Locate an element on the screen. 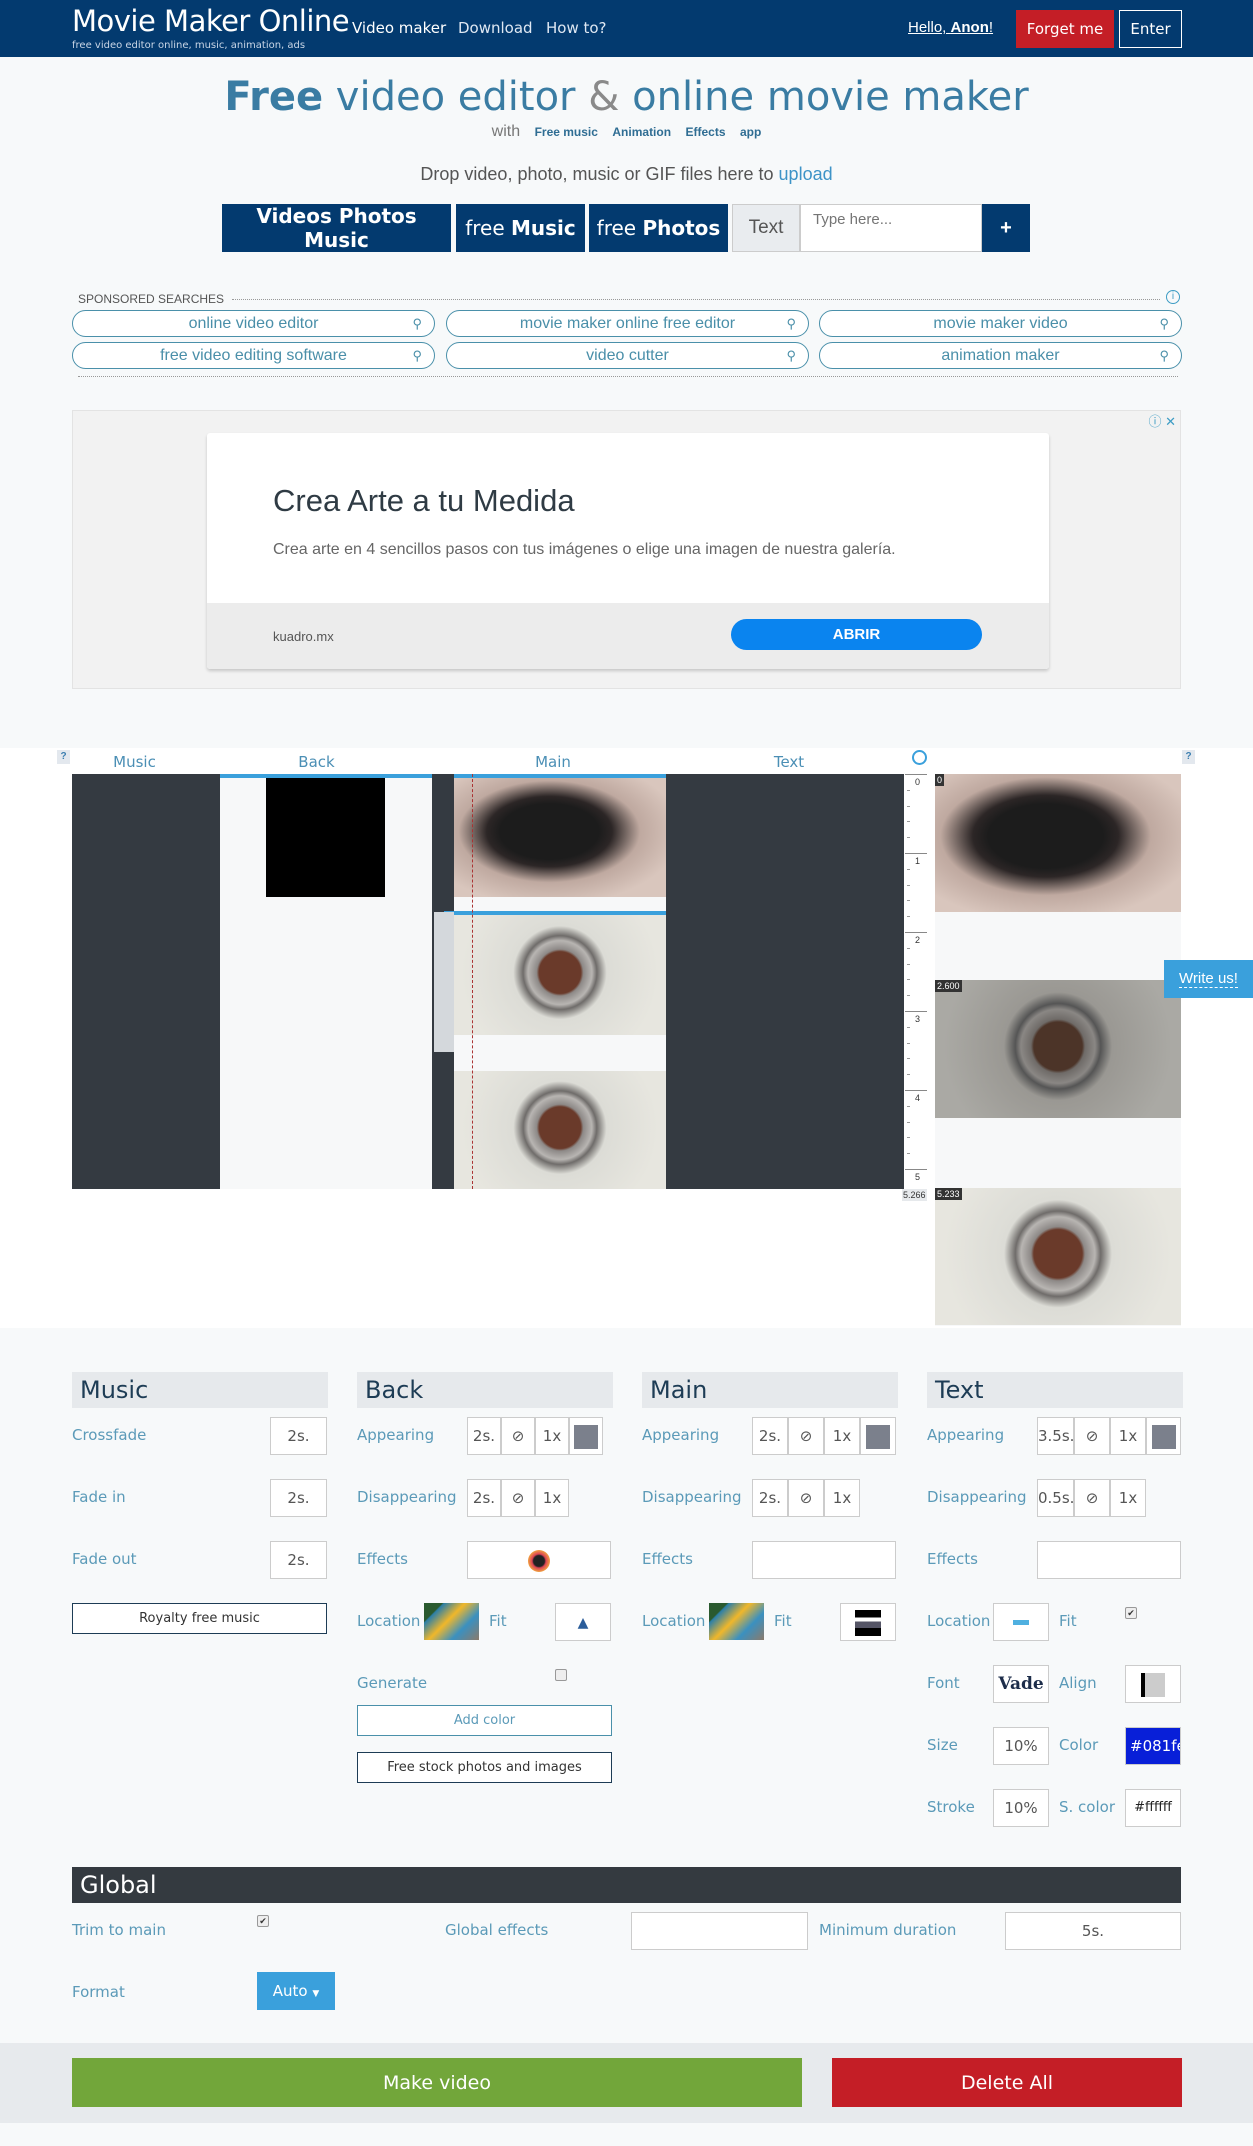 This screenshot has height=2146, width=1253. main-track is located at coordinates (555, 981).